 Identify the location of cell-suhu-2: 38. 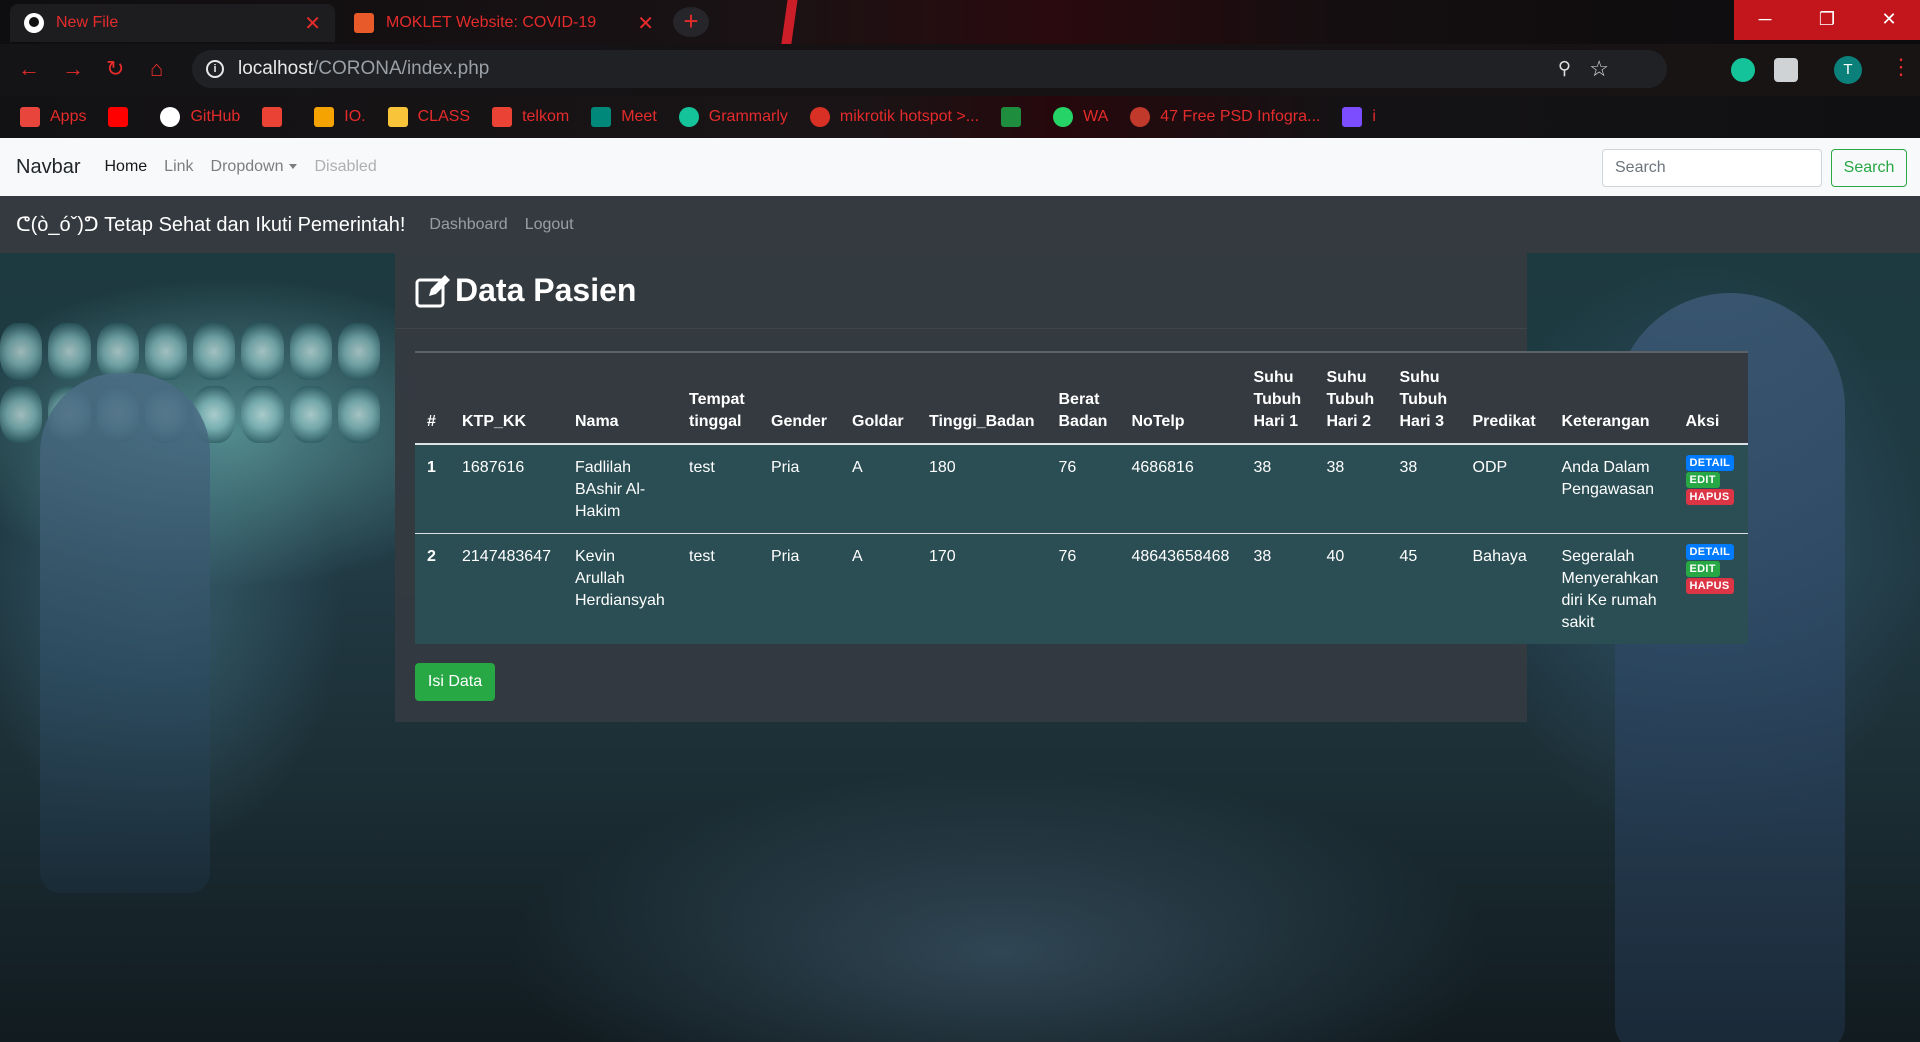
(1335, 467).